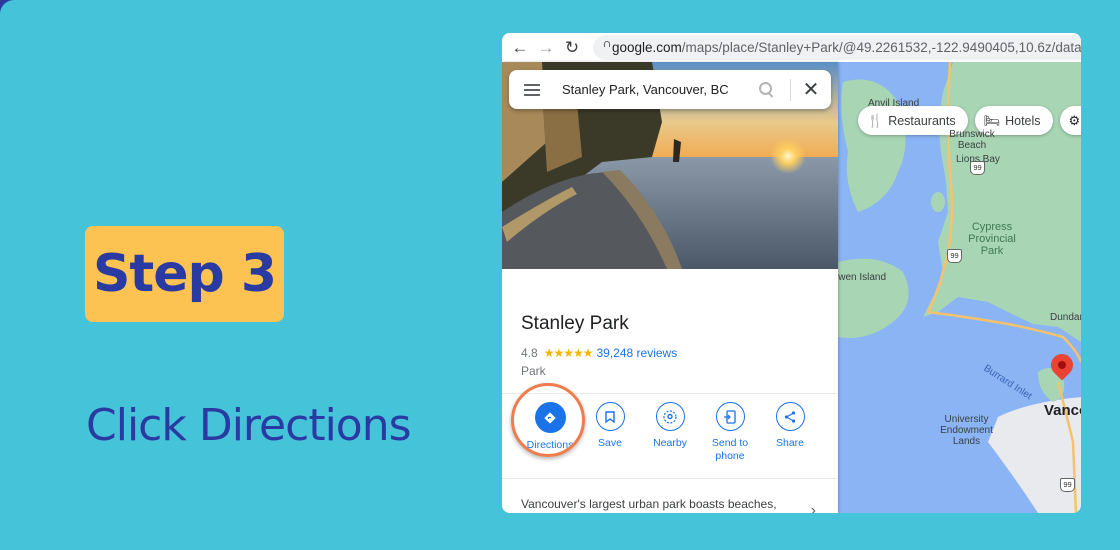 The width and height of the screenshot is (1120, 550). What do you see at coordinates (790, 443) in the screenshot?
I see `share-label: Share` at bounding box center [790, 443].